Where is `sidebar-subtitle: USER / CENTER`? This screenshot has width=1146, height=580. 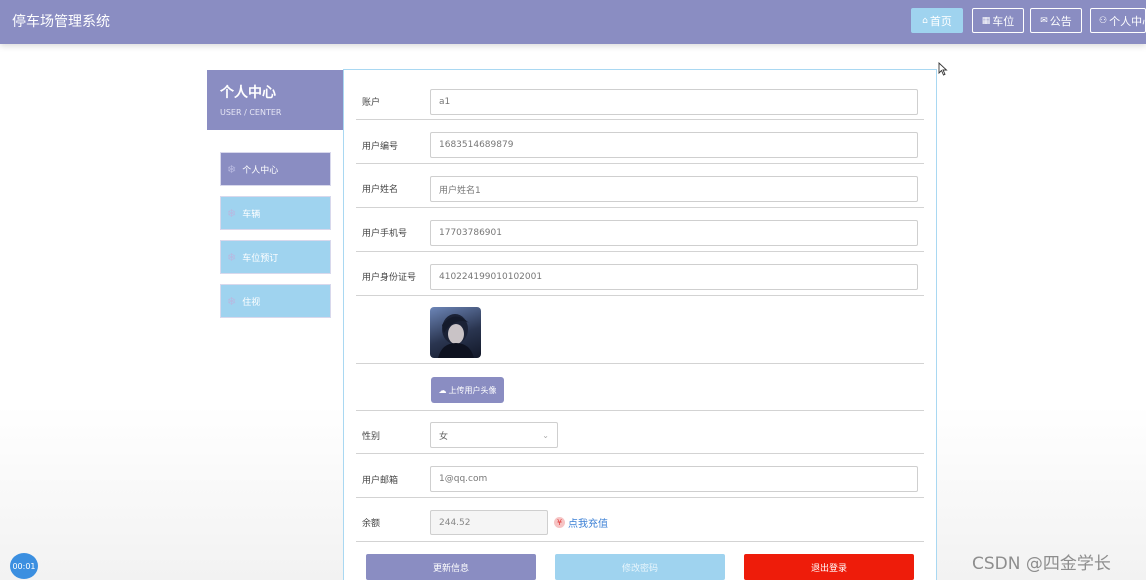
sidebar-subtitle: USER / CENTER is located at coordinates (251, 112).